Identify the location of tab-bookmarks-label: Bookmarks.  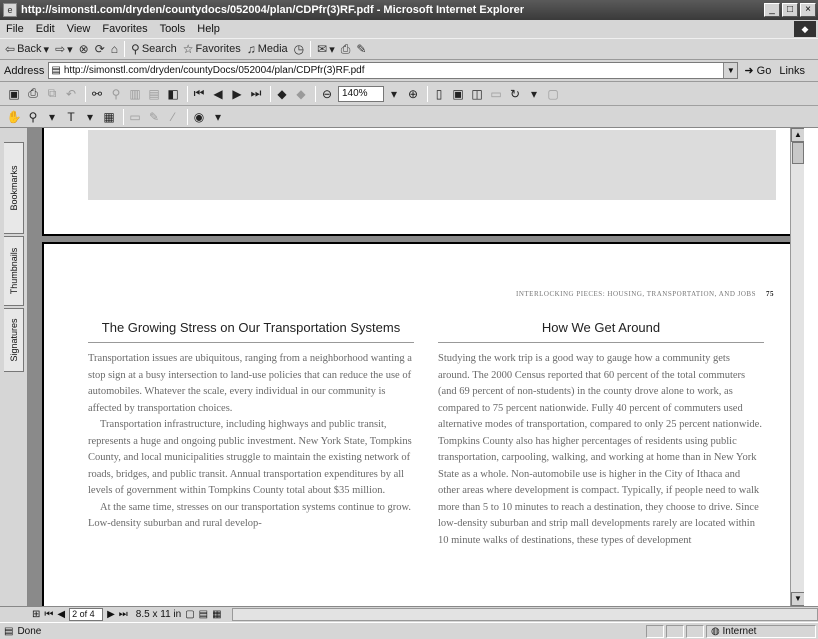
(13, 188).